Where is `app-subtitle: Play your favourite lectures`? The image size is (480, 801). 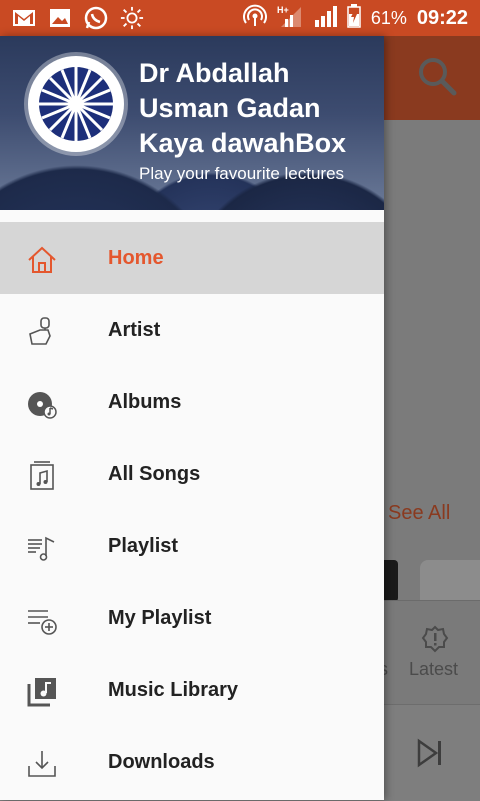
app-subtitle: Play your favourite lectures is located at coordinates (242, 173).